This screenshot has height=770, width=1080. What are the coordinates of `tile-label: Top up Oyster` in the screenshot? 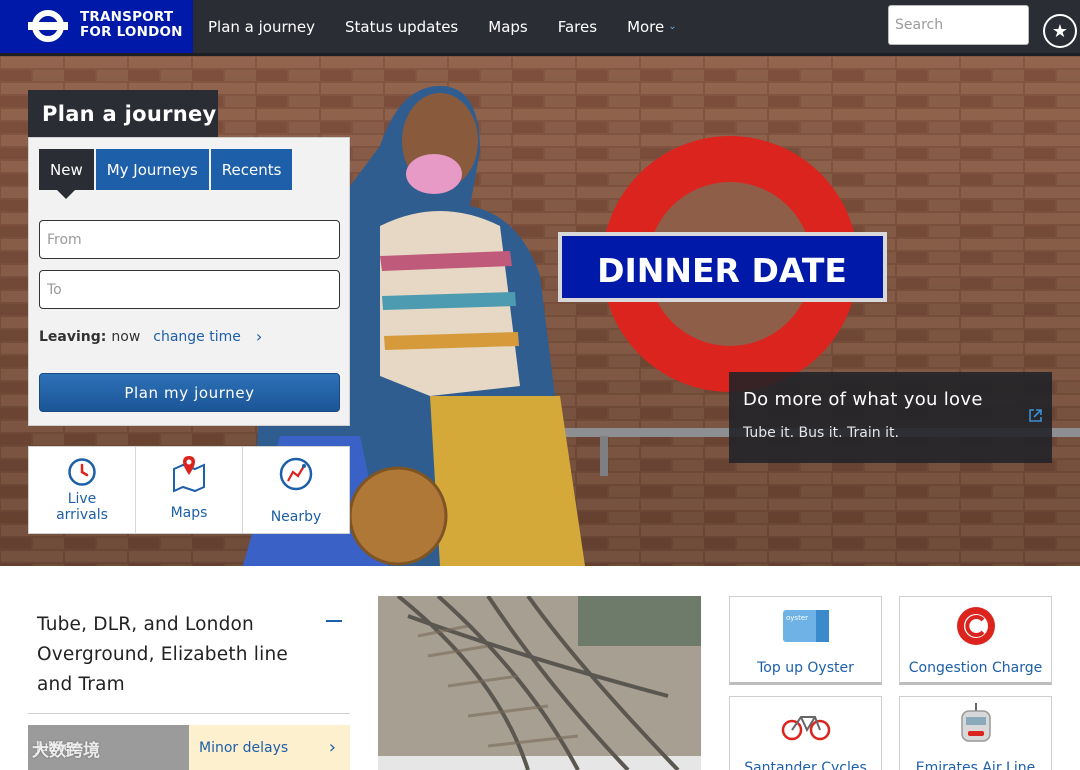 It's located at (805, 668).